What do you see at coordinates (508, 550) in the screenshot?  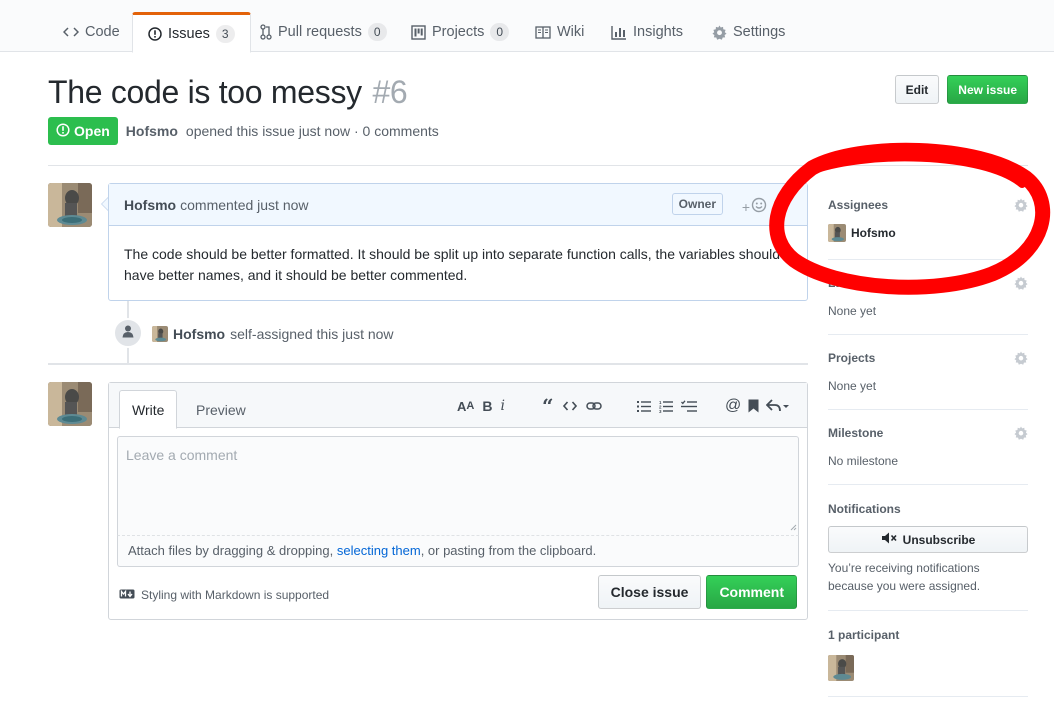 I see `attach-suffix: , or pasting from the clipboard.` at bounding box center [508, 550].